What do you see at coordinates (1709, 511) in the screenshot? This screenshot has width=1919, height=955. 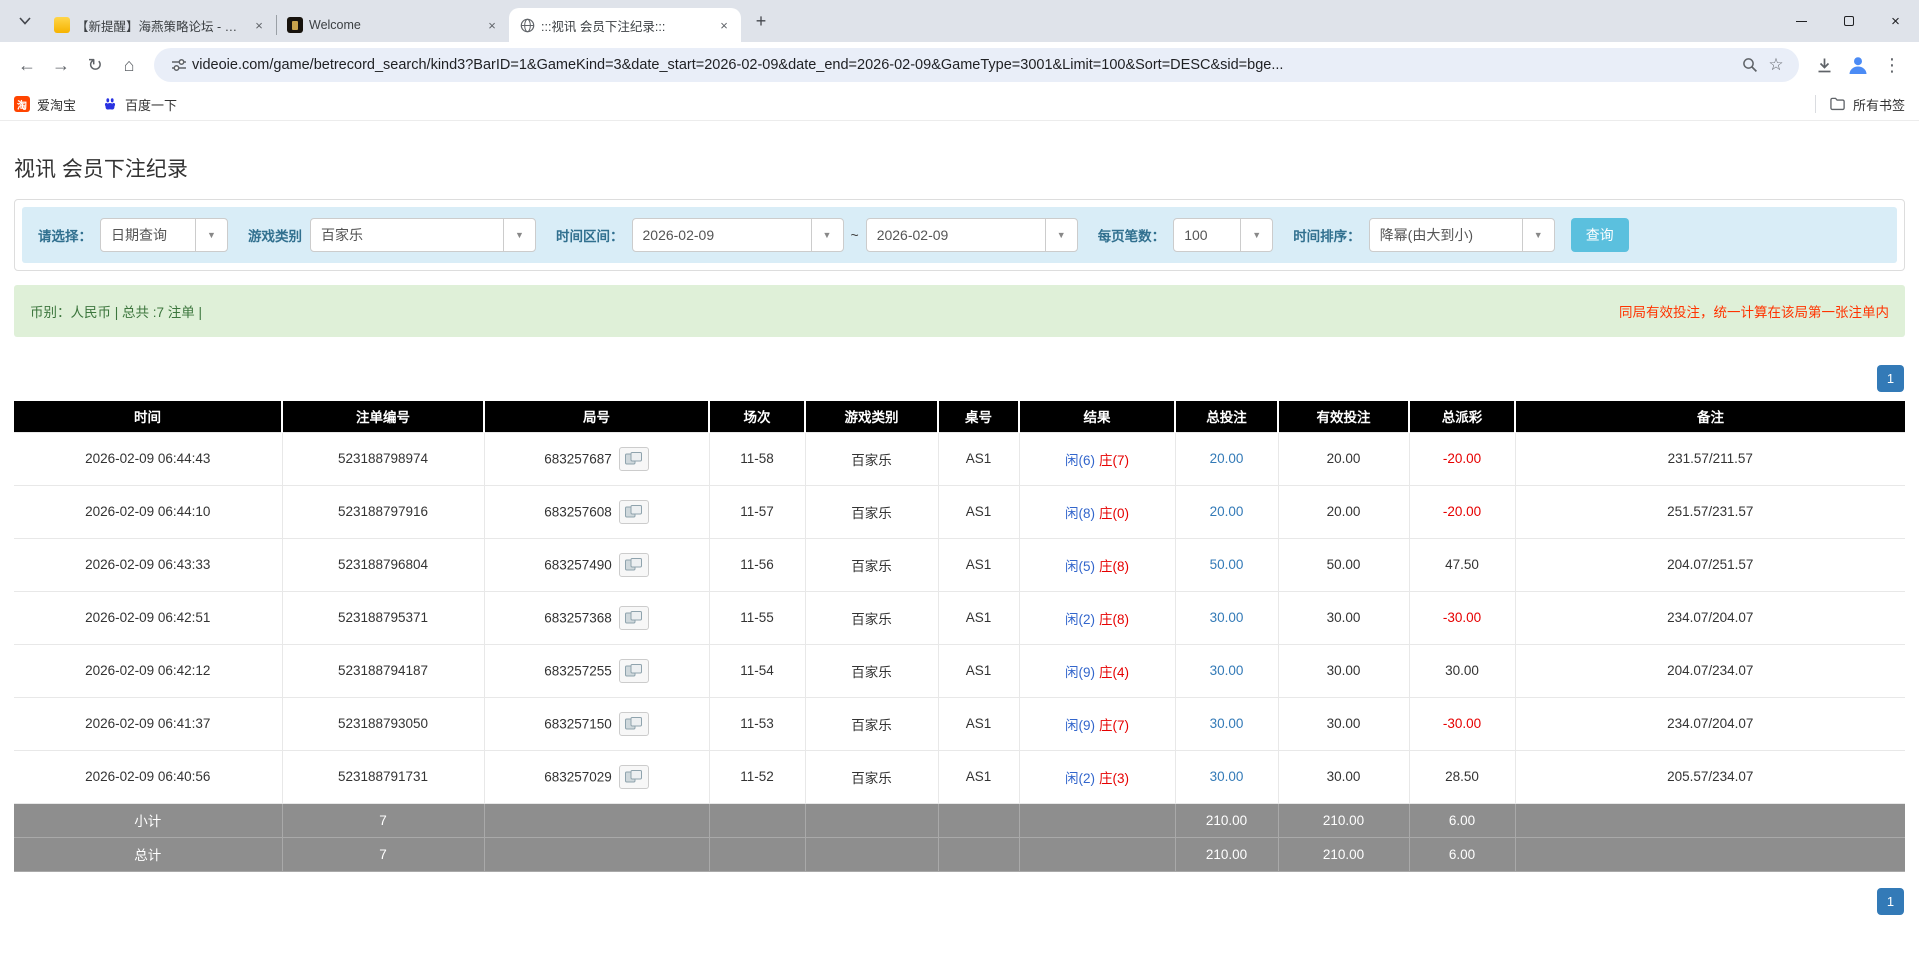 I see `cell-note: 251.57/231.57` at bounding box center [1709, 511].